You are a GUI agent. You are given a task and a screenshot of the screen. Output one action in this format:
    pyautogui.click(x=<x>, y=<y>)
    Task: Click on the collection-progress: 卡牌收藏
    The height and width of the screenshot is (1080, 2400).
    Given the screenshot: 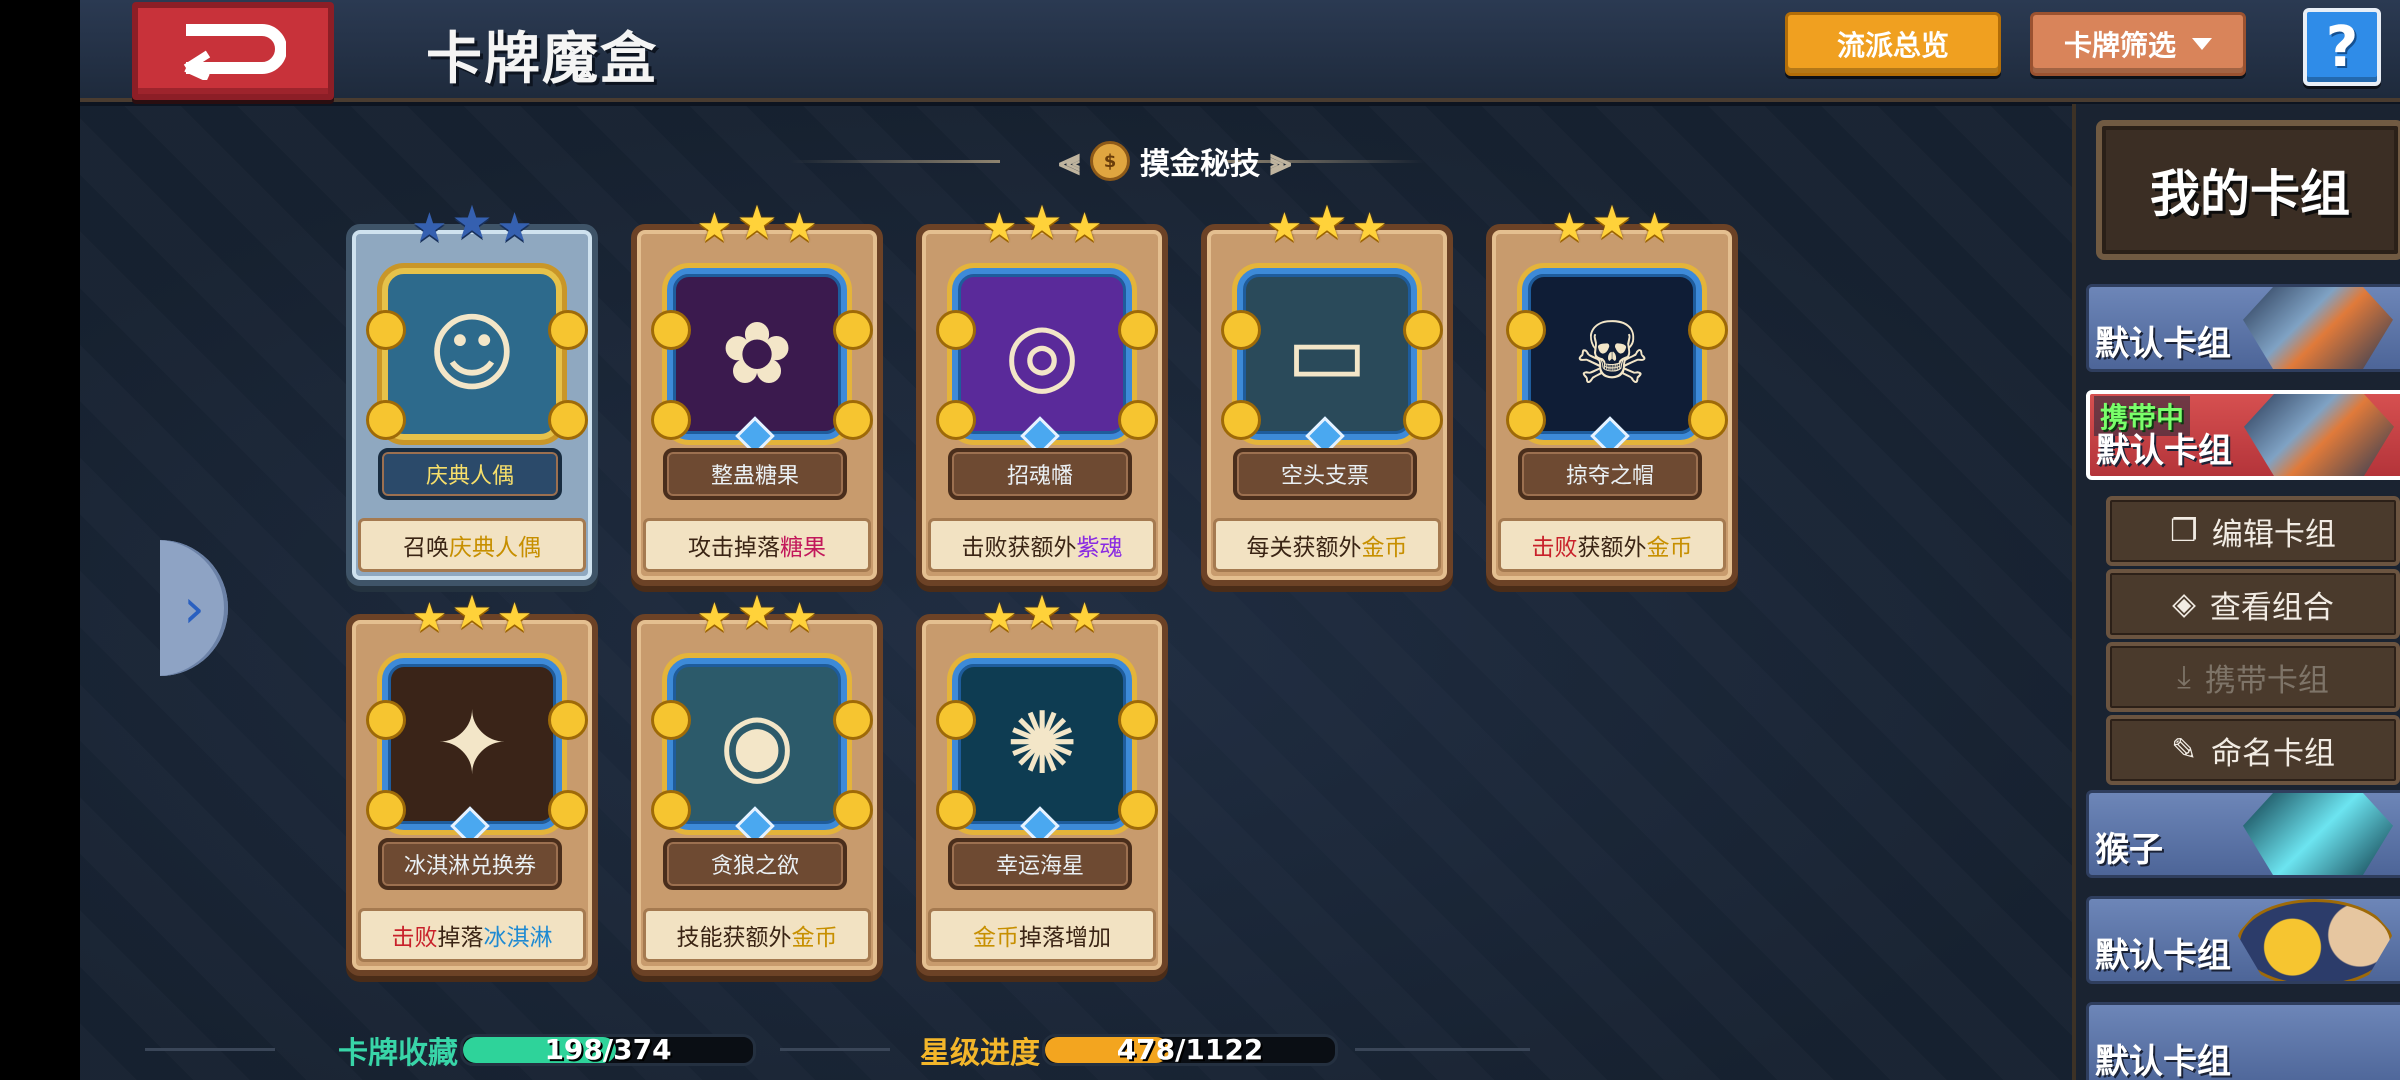 What is the action you would take?
    pyautogui.click(x=398, y=1050)
    